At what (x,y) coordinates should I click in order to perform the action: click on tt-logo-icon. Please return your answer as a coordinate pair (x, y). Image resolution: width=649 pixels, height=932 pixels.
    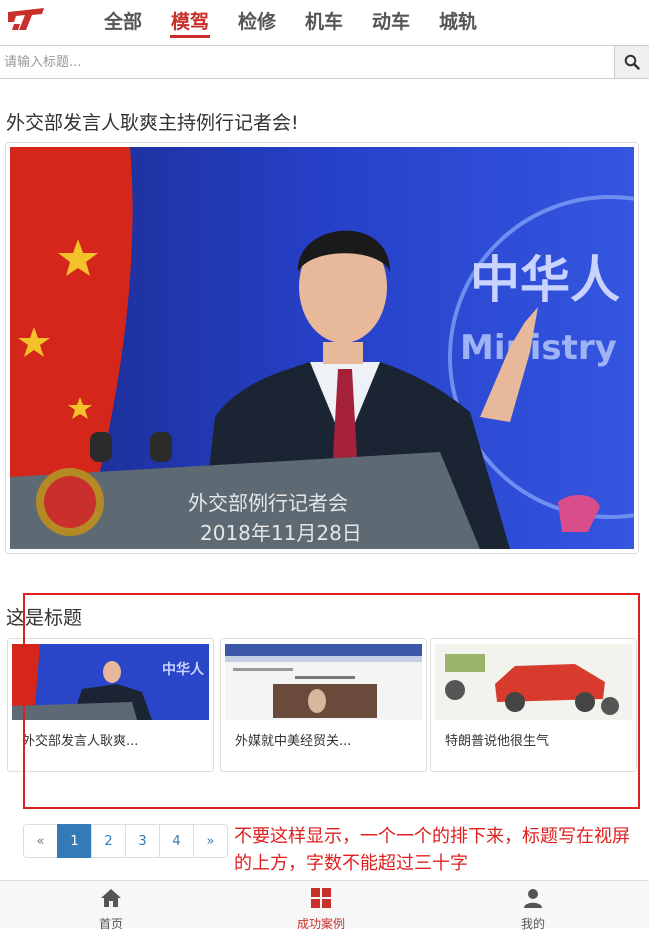
    Looking at the image, I should click on (26, 20).